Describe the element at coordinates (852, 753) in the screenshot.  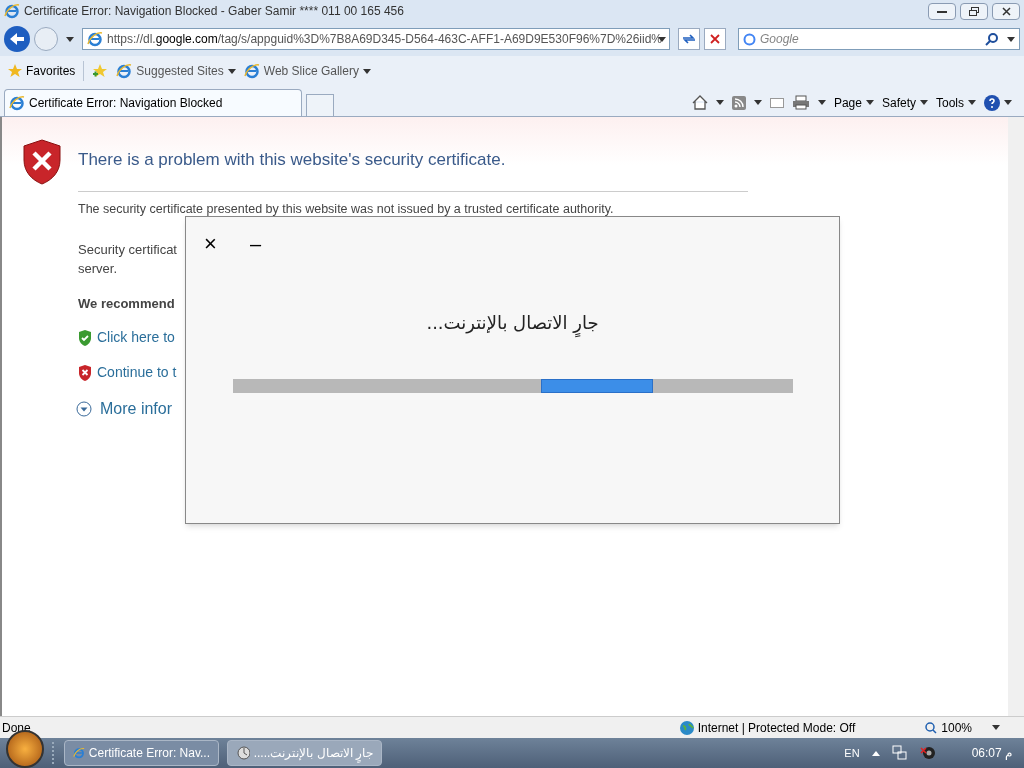
I see `language-indicator: EN` at that location.